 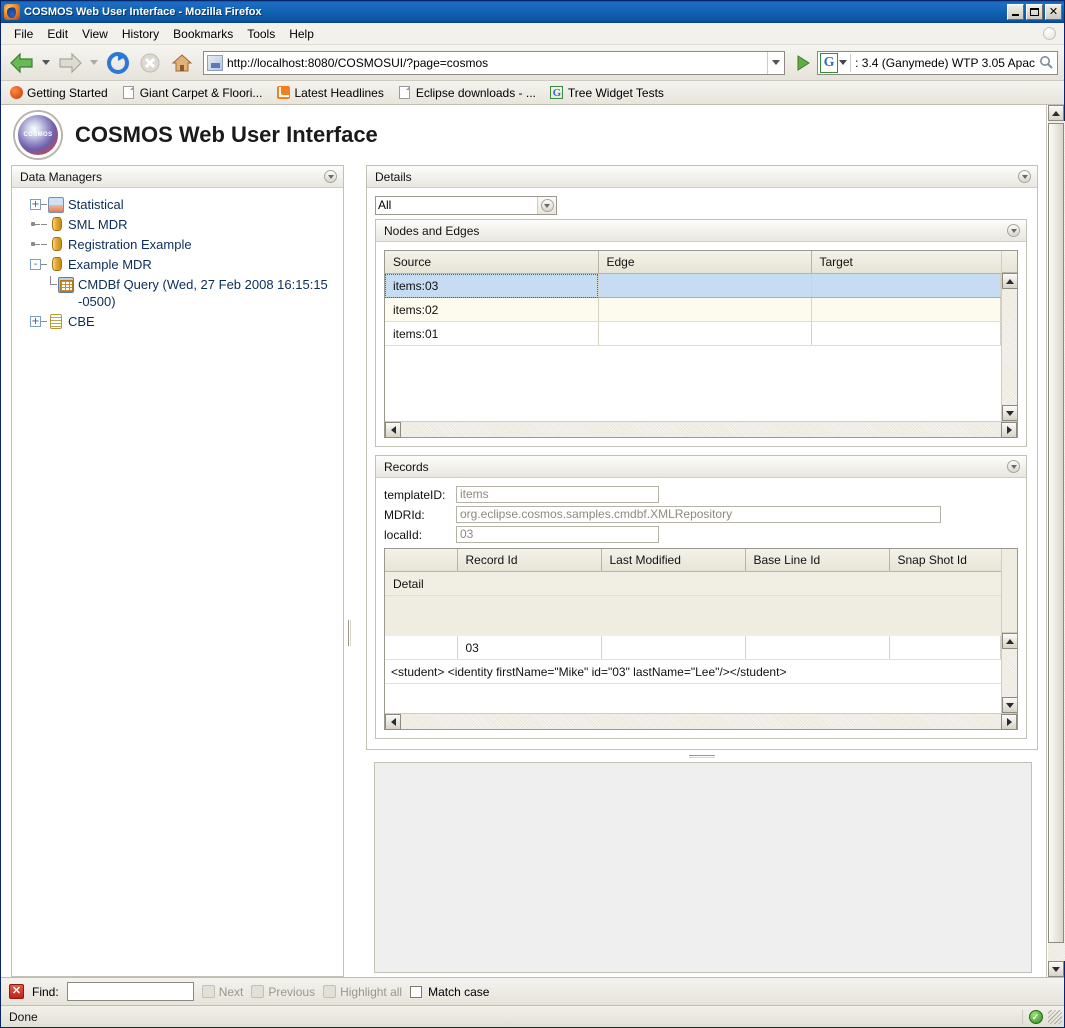 I want to click on minimize-button, so click(x=1015, y=12).